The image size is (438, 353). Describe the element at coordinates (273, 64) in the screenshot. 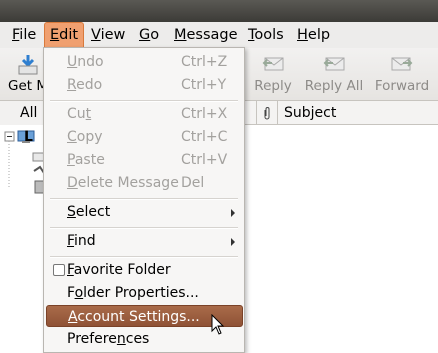

I see `reply-icon` at that location.